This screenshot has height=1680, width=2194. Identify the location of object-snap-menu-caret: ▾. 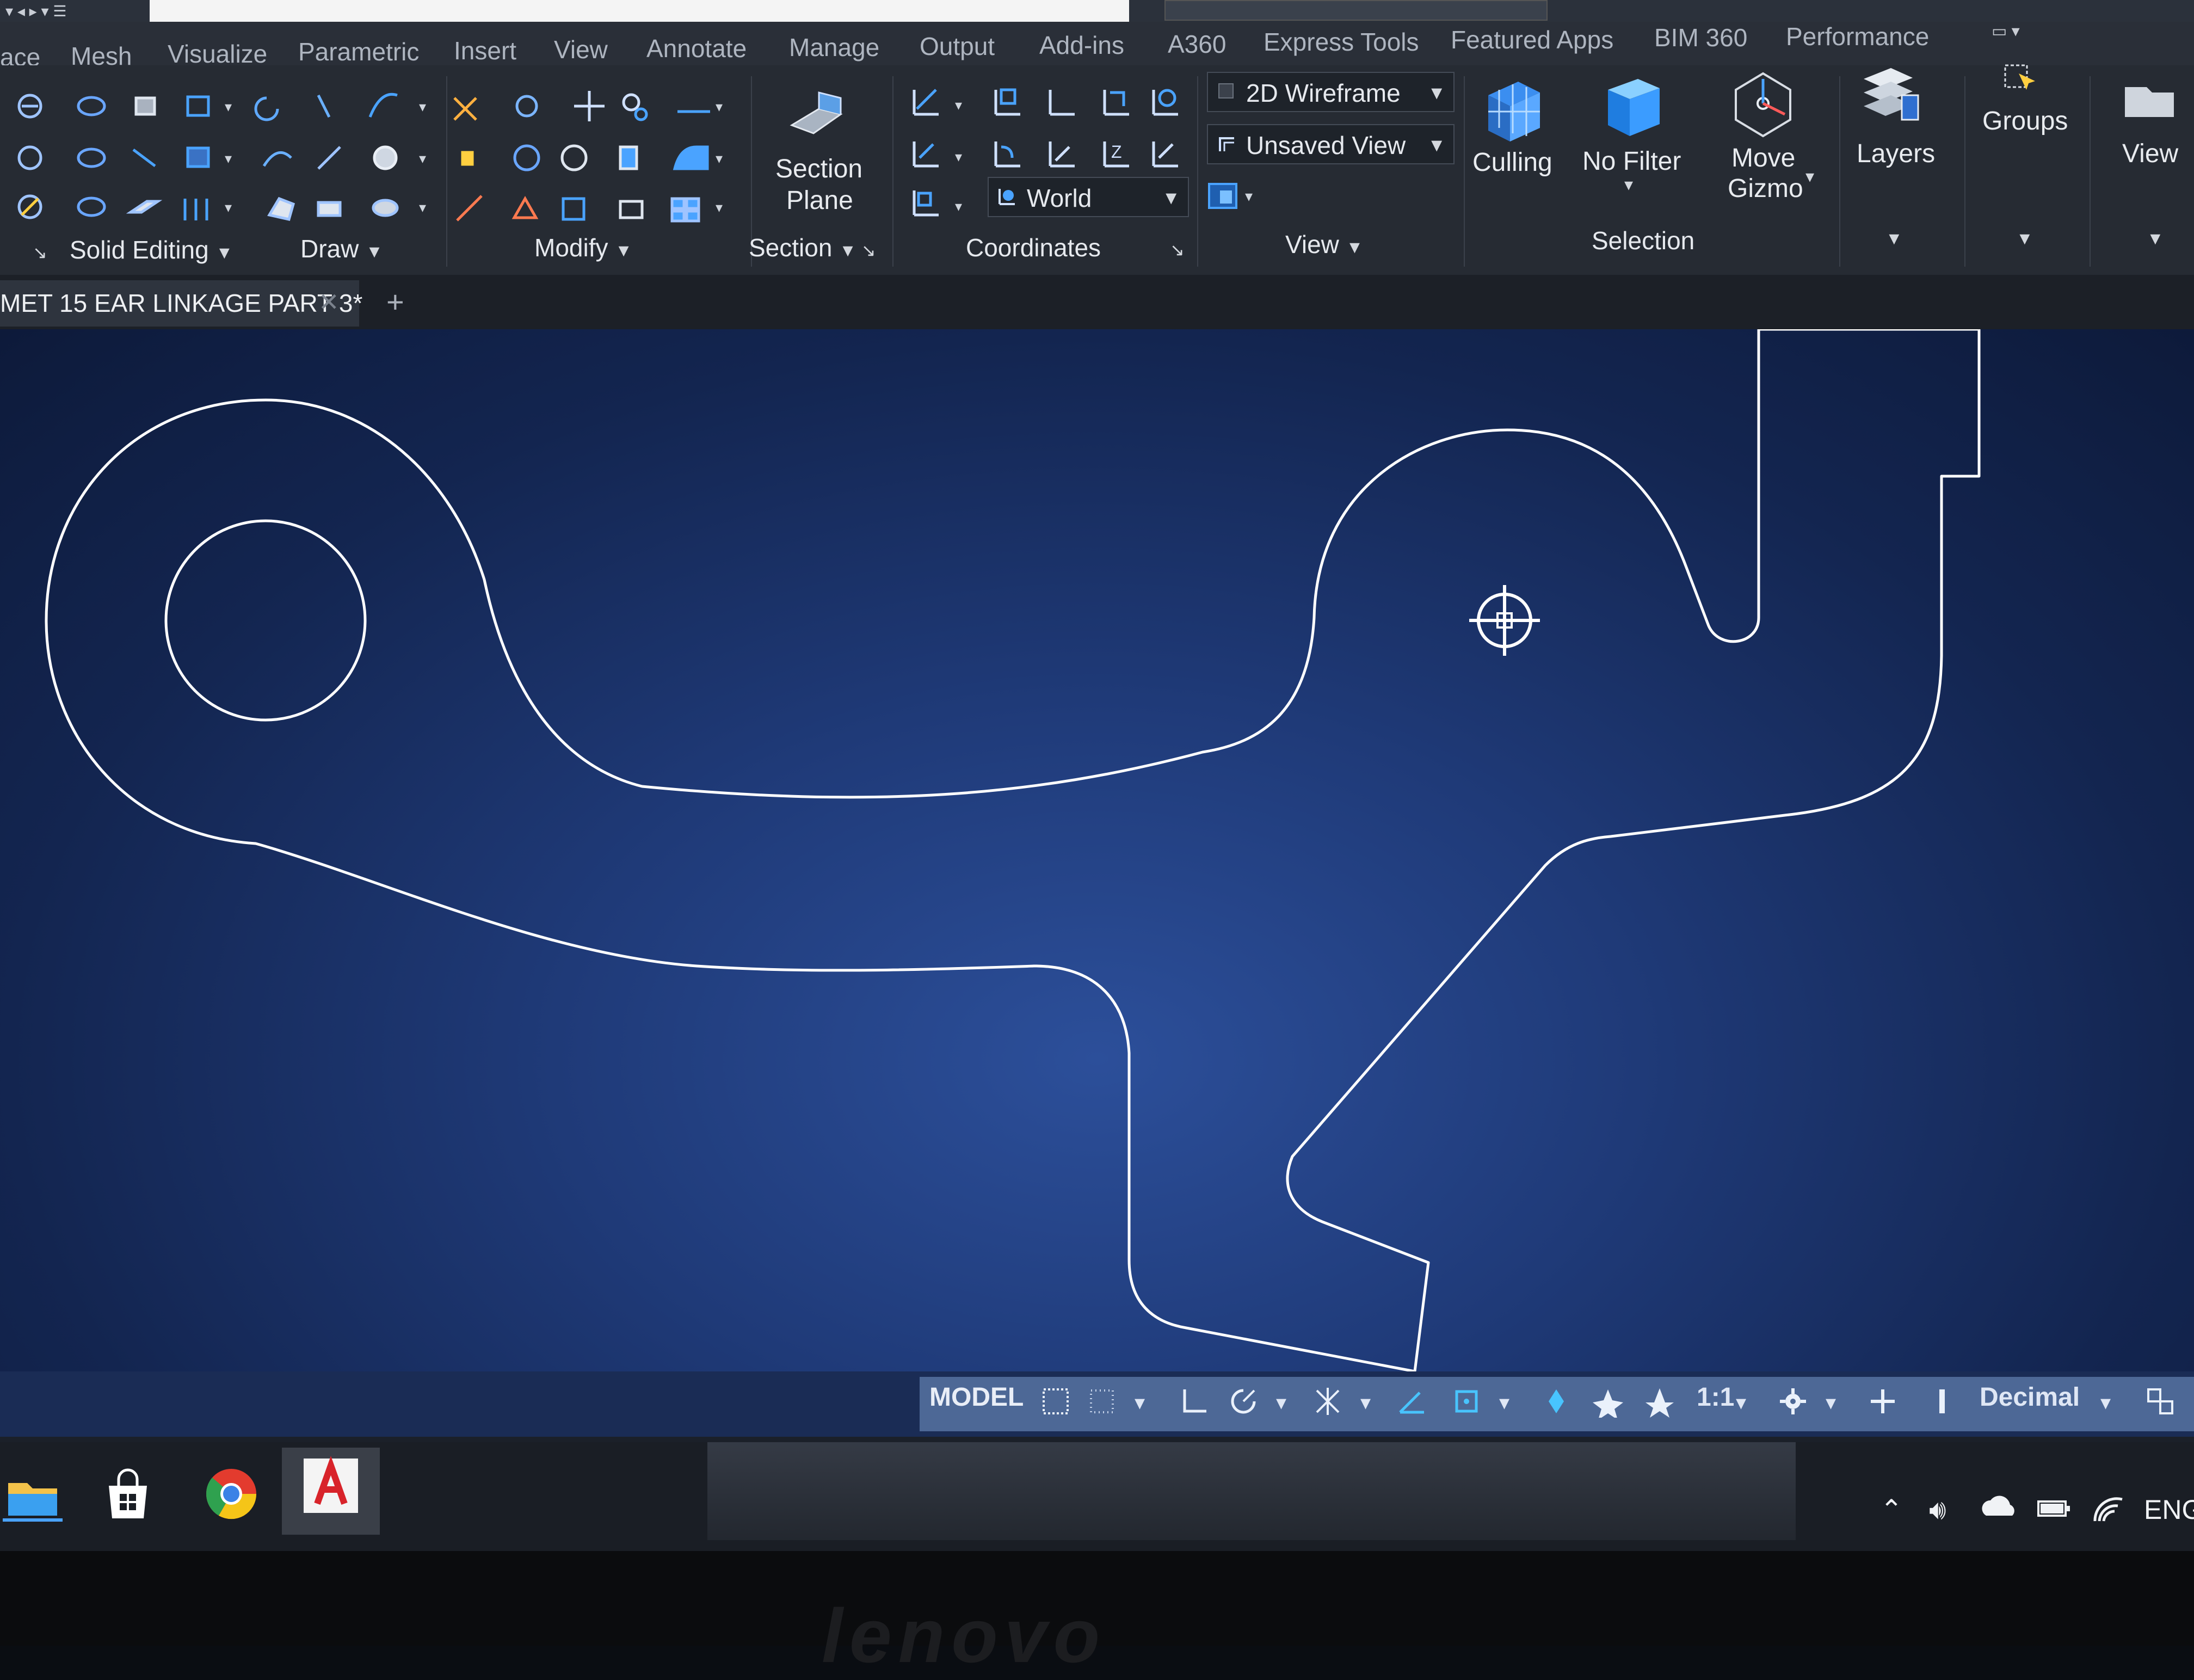
(1504, 1403).